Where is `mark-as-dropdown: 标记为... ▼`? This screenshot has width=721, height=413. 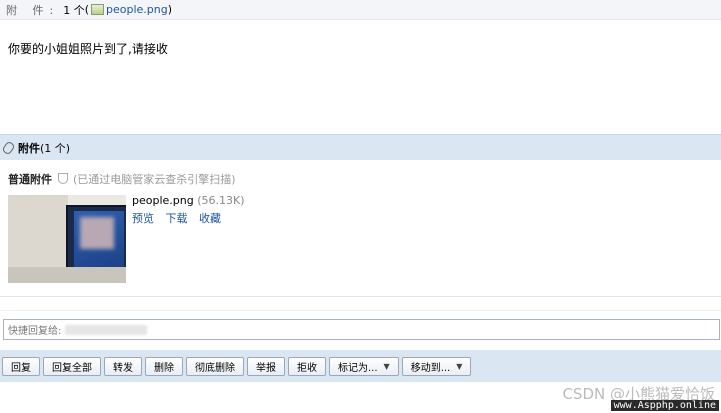
mark-as-dropdown: 标记为... ▼ is located at coordinates (364, 366).